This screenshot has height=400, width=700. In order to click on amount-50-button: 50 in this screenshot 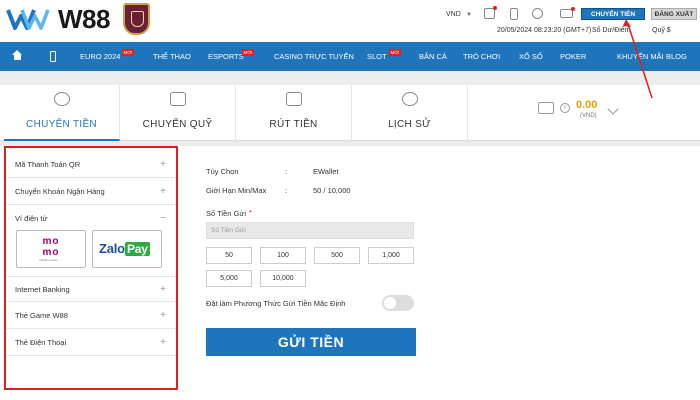, I will do `click(229, 255)`.